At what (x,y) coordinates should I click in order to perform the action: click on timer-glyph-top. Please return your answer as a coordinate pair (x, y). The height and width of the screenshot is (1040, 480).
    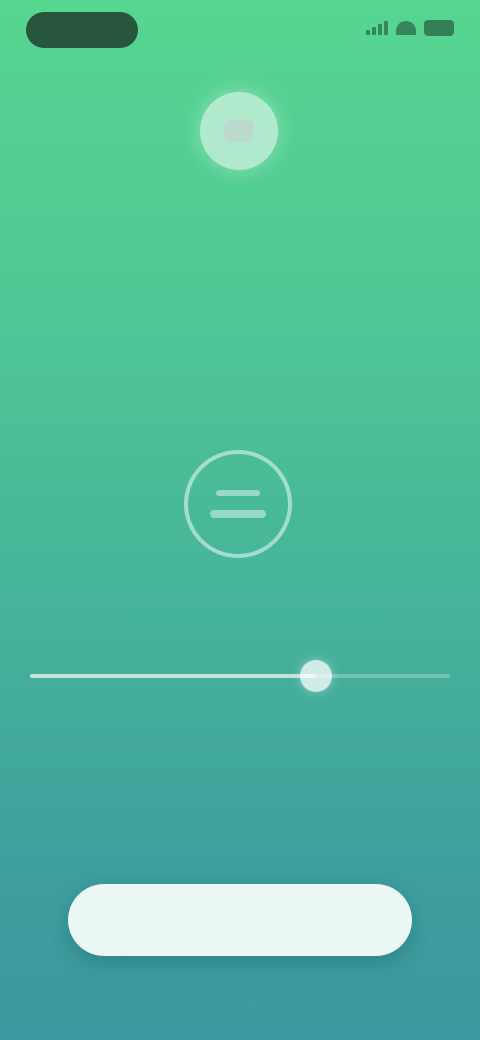
    Looking at the image, I should click on (238, 493).